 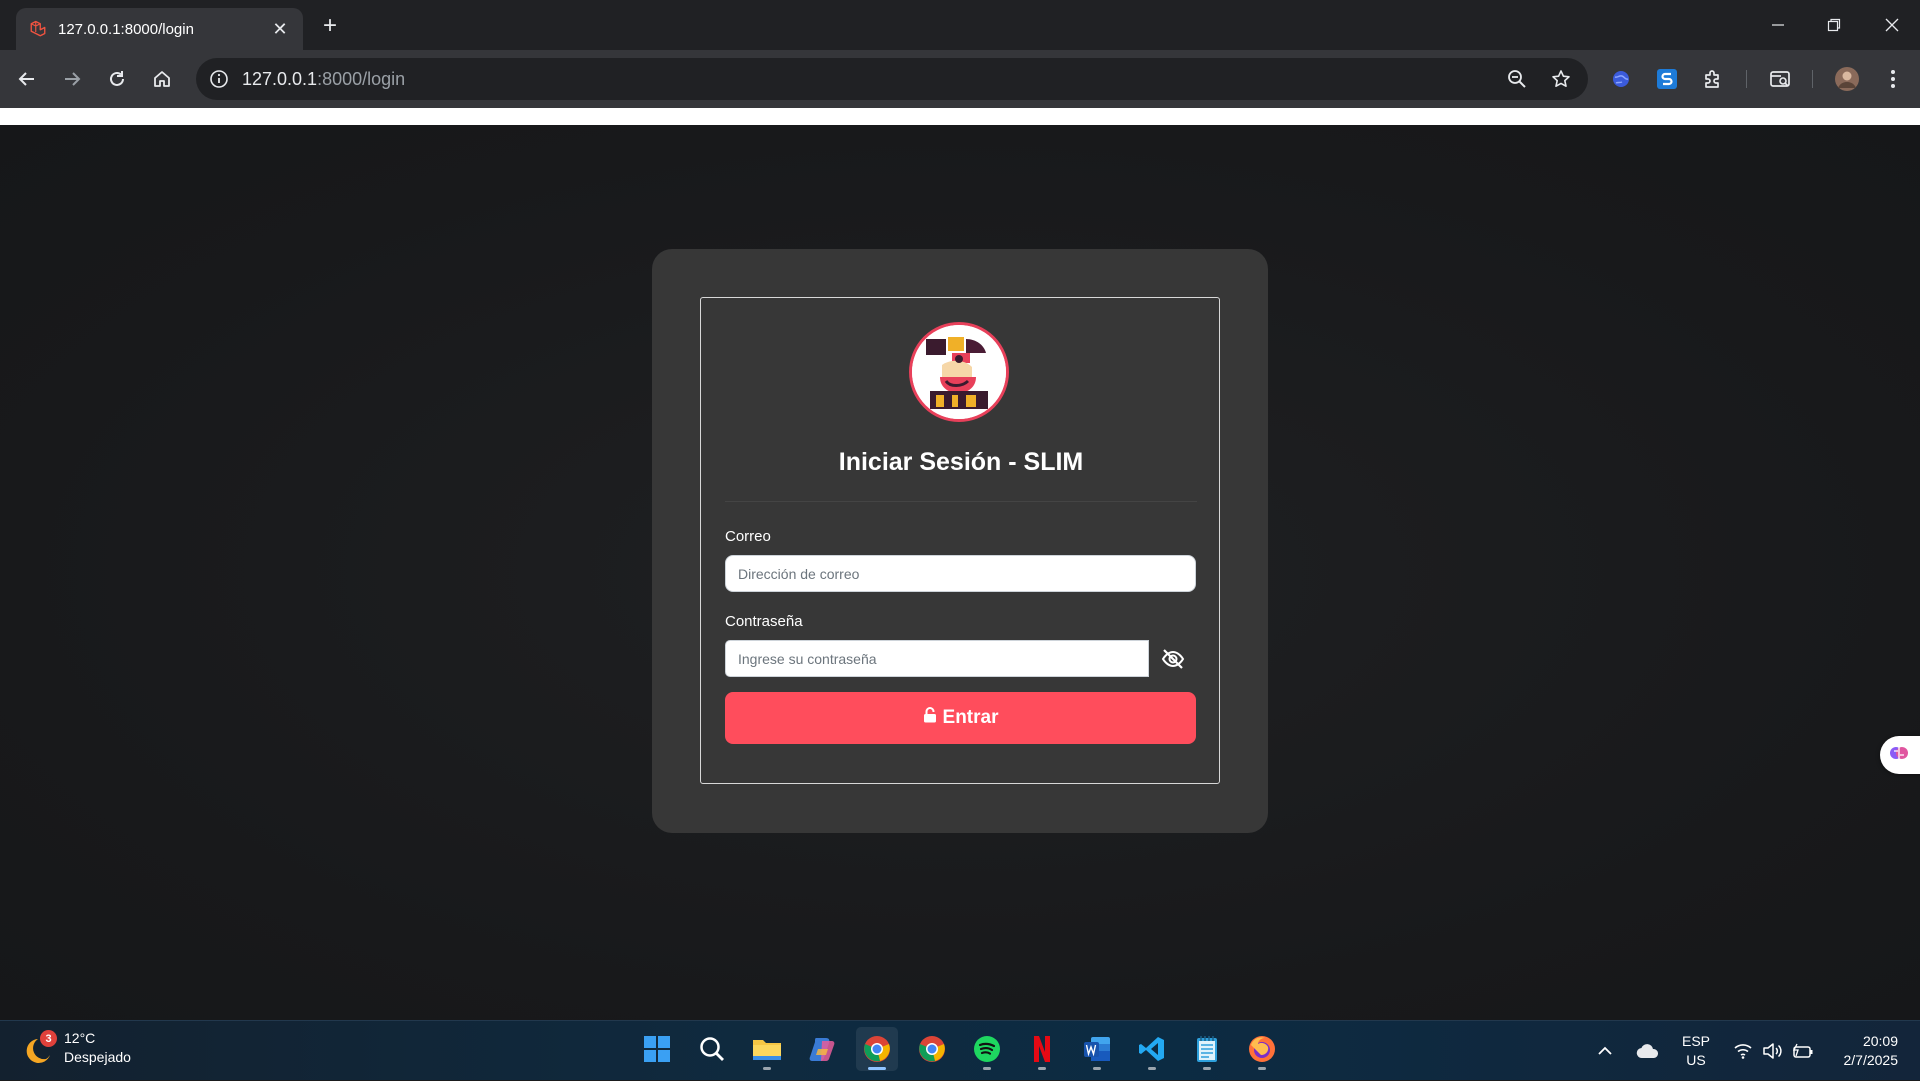 What do you see at coordinates (38, 29) in the screenshot?
I see `laravel-favicon-icon` at bounding box center [38, 29].